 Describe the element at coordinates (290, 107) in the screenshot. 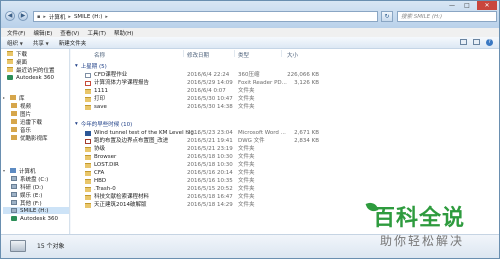

I see `file-row: save 2016/5/30 14:38 文件夹` at that location.